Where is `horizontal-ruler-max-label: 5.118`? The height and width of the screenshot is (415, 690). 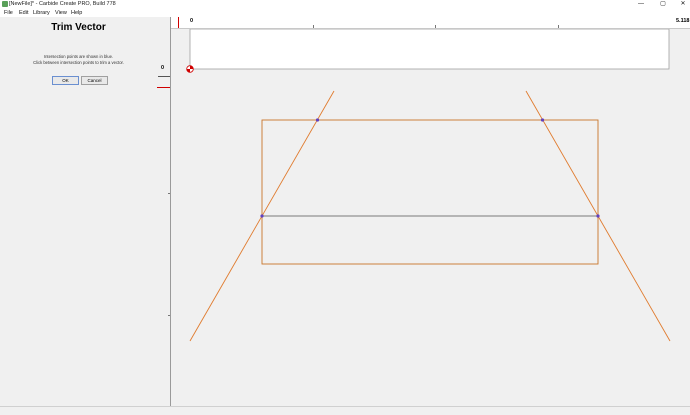 horizontal-ruler-max-label: 5.118 is located at coordinates (683, 21).